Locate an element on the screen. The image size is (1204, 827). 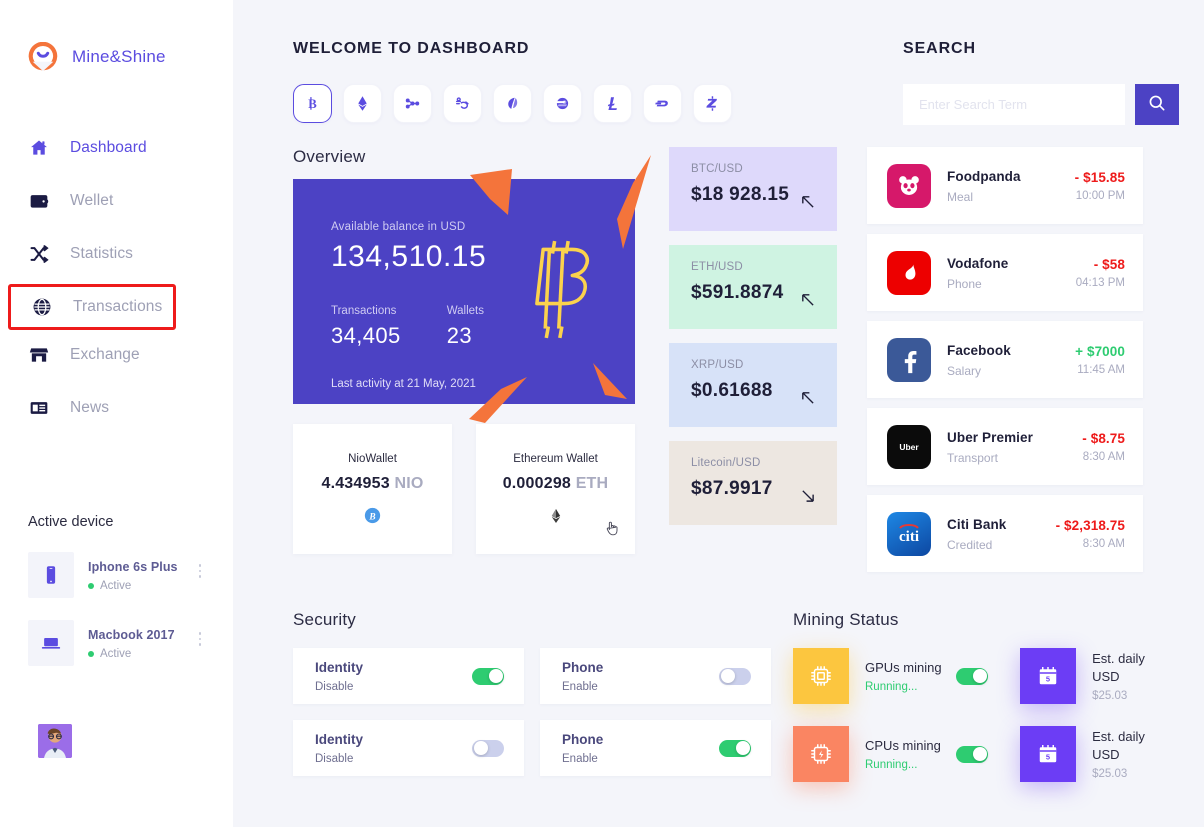
sidebar-item-news: News is located at coordinates (116, 408).